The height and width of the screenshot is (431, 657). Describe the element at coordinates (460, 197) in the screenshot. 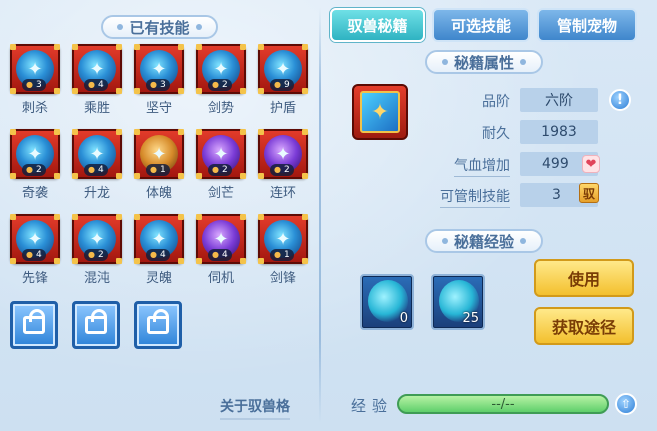

I see `manageable-skills-label: 可管制技能` at that location.